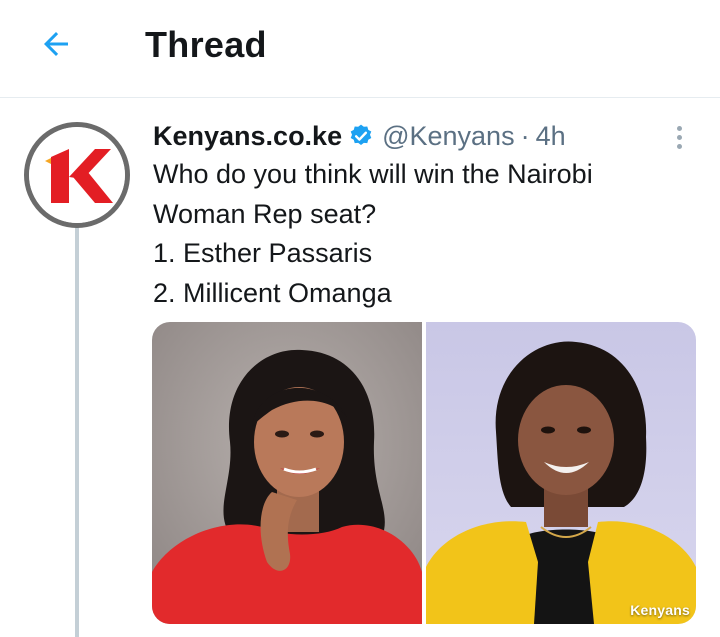 The image size is (720, 637). I want to click on back-button, so click(56, 44).